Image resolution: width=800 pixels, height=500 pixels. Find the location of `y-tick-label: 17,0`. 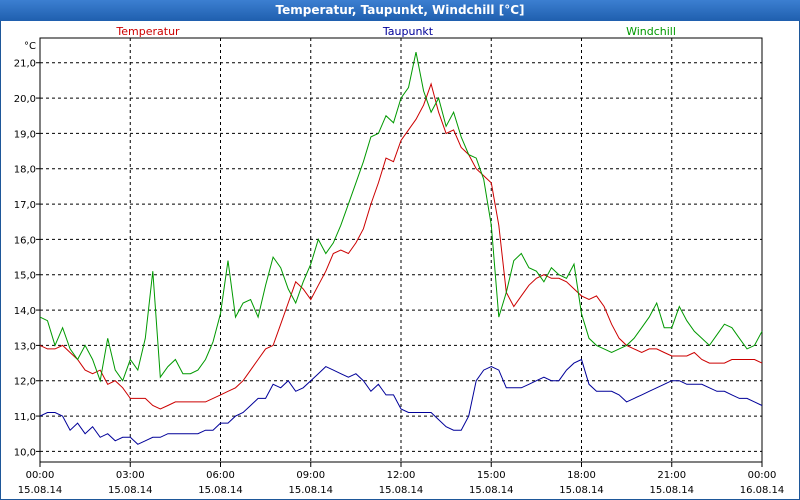

y-tick-label: 17,0 is located at coordinates (25, 205).